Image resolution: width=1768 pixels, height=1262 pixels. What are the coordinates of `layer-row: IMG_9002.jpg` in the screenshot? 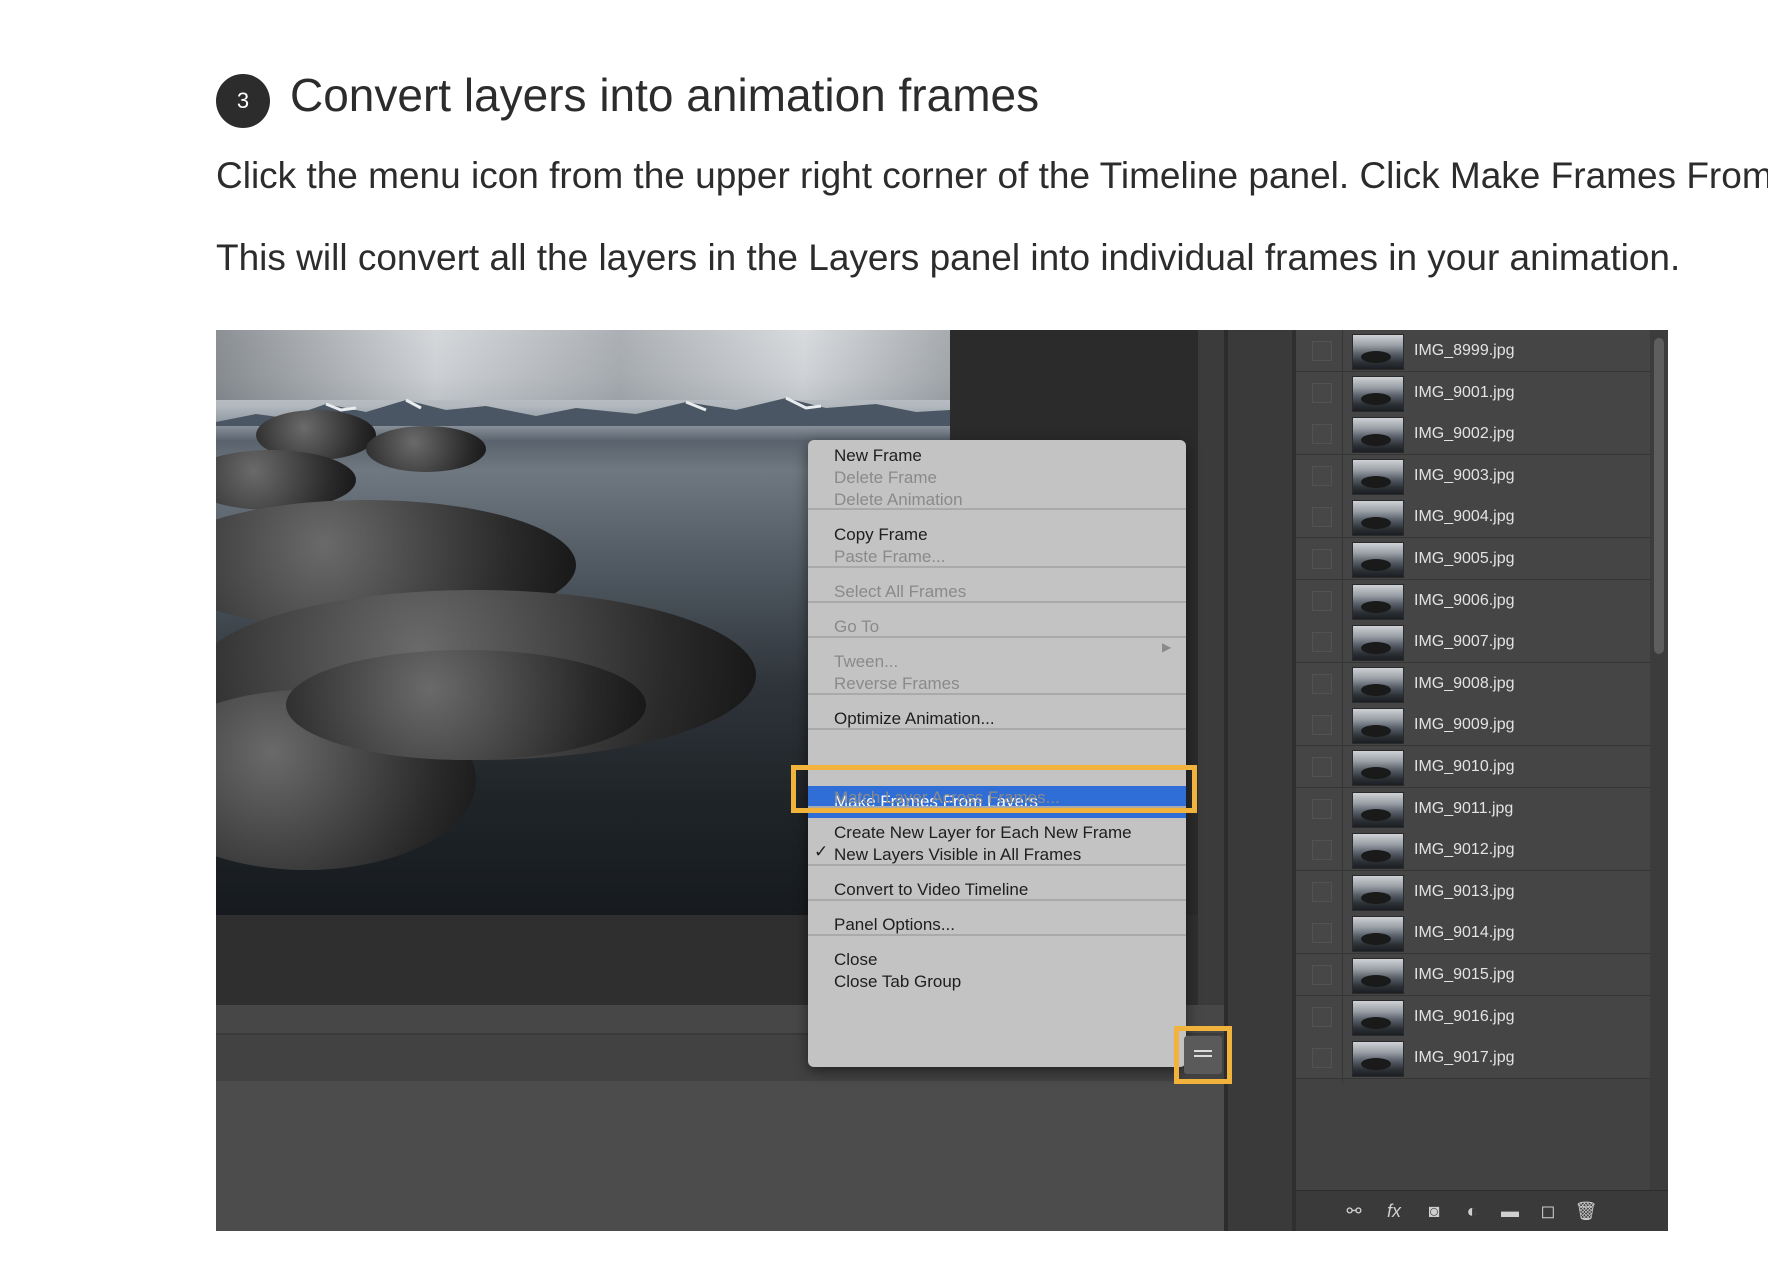 It's located at (1476, 436).